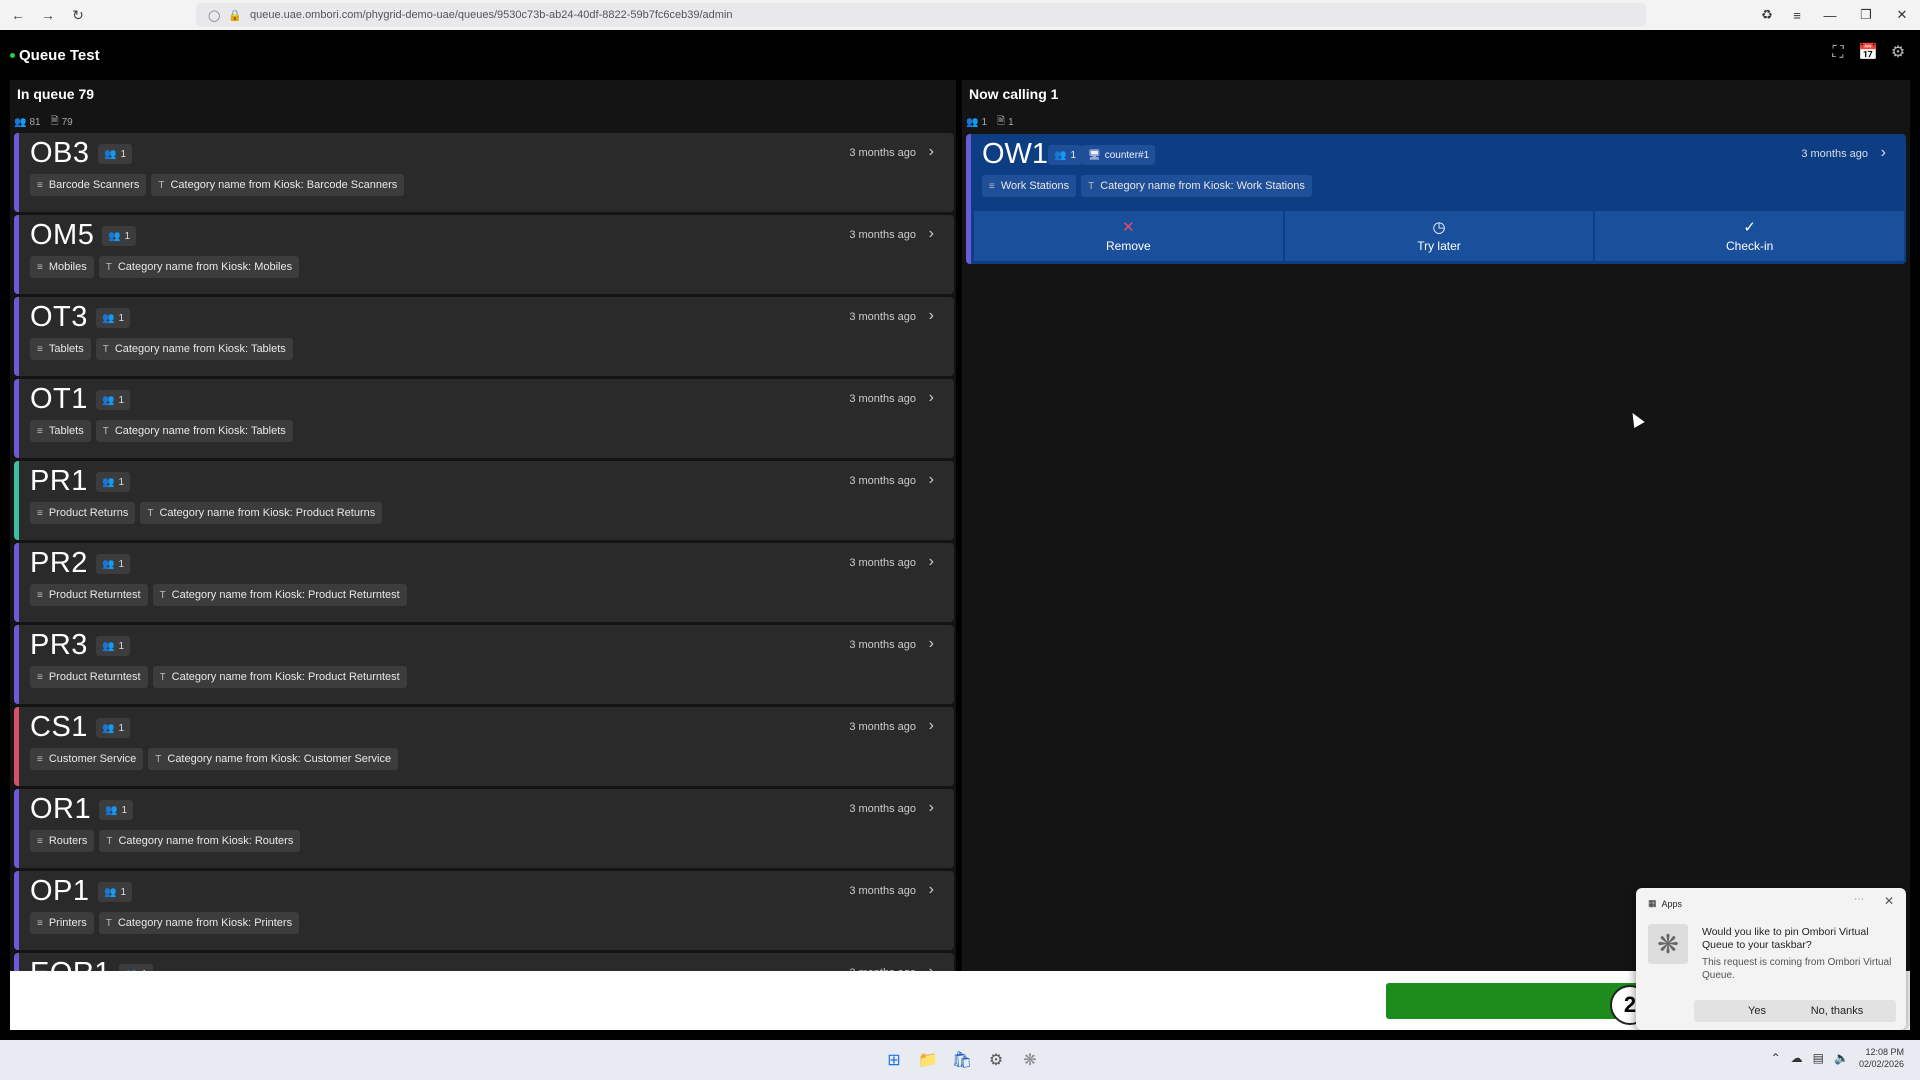 Image resolution: width=1920 pixels, height=1080 pixels. I want to click on category-tag: ≡ Tablets, so click(60, 349).